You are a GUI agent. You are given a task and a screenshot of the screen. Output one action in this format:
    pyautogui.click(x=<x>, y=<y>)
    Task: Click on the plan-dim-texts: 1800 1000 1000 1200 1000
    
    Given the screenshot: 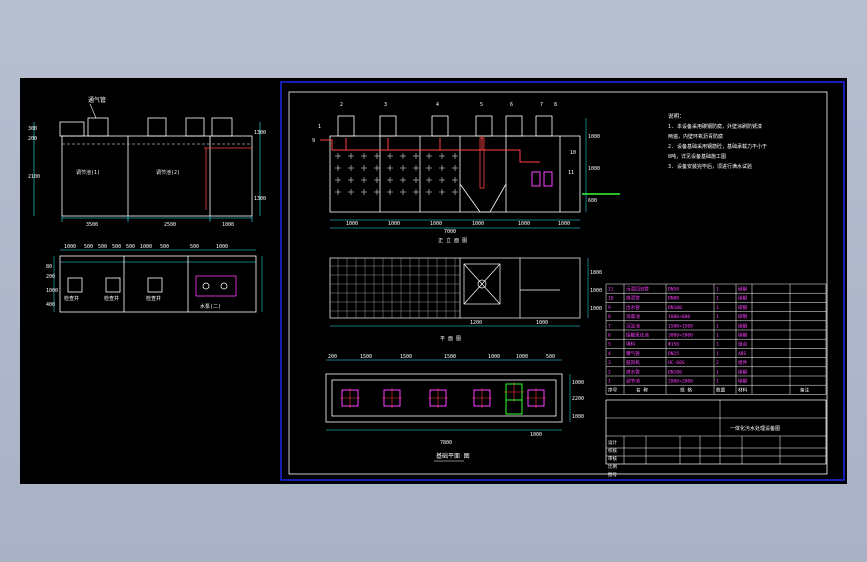 What is the action you would take?
    pyautogui.click(x=536, y=298)
    